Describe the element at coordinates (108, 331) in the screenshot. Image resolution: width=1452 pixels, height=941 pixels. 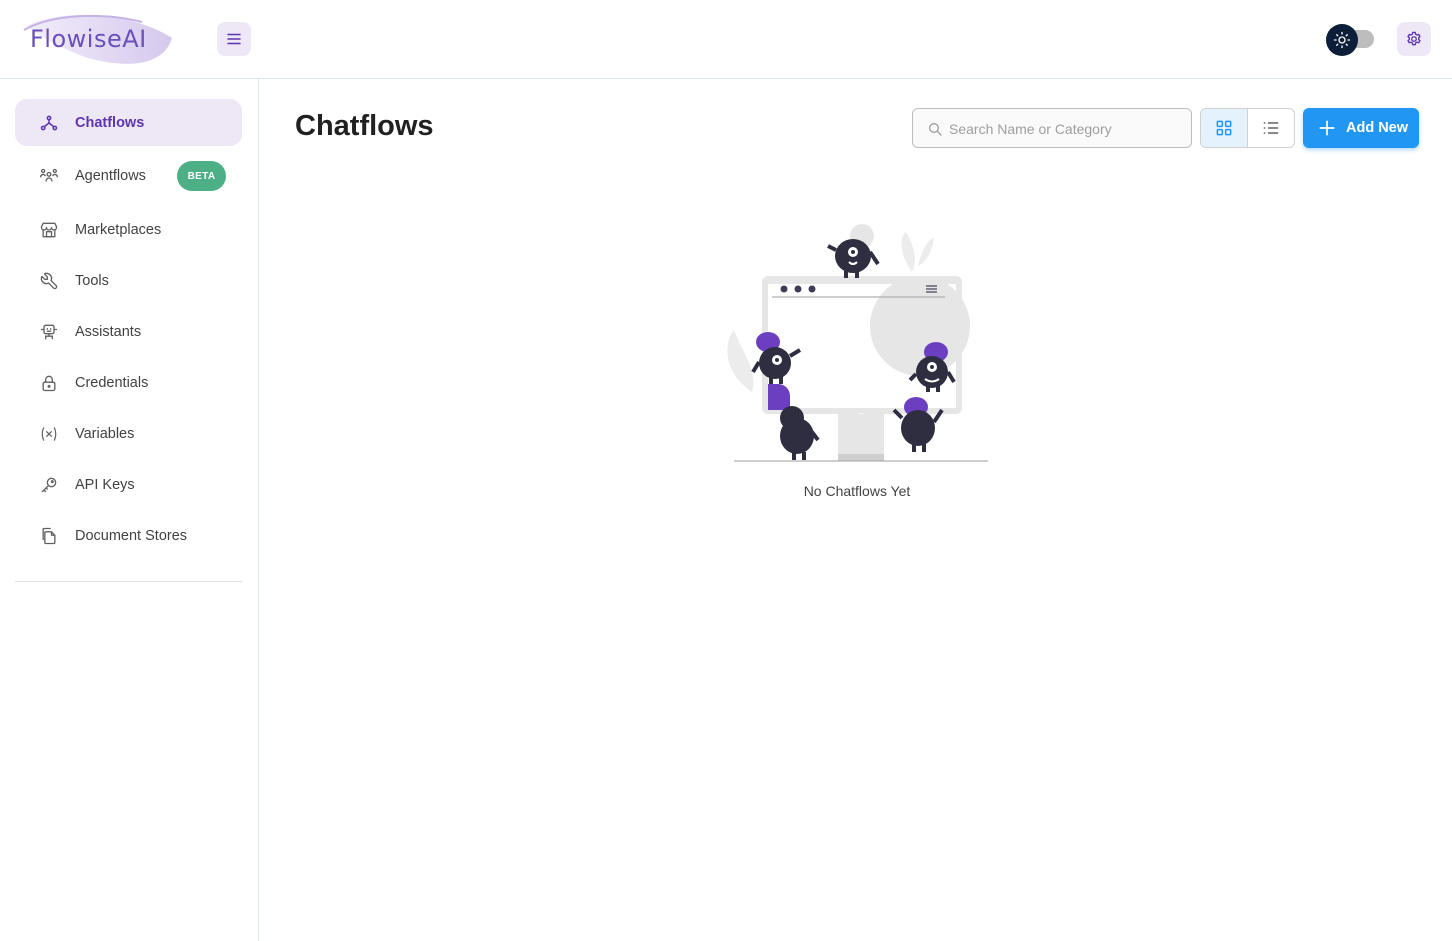
I see `sidebar-item-label: Assistants` at that location.